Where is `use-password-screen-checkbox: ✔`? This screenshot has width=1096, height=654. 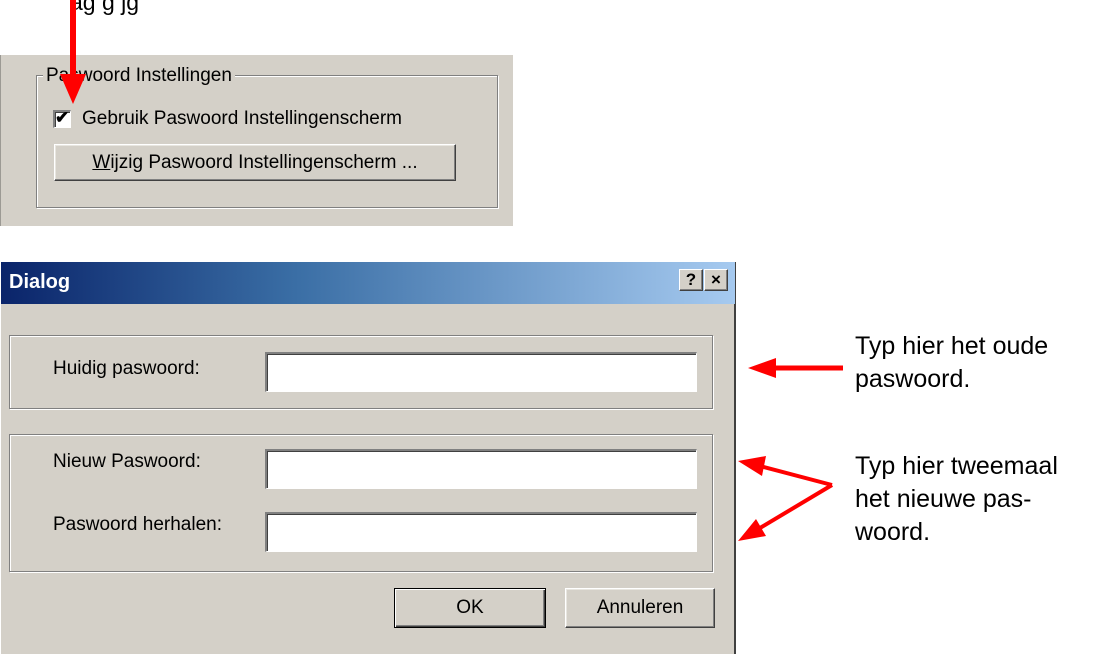 use-password-screen-checkbox: ✔ is located at coordinates (62, 118).